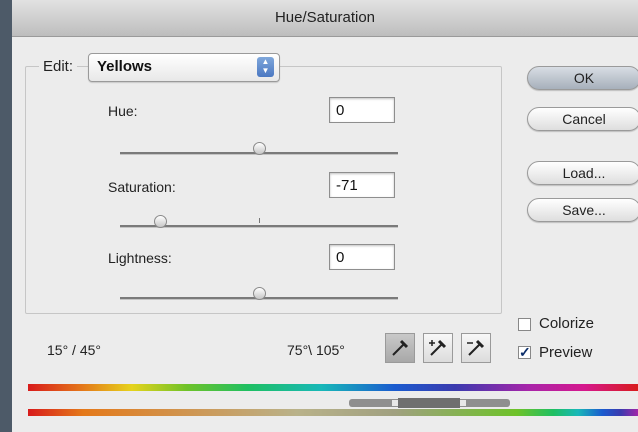 Image resolution: width=638 pixels, height=432 pixels. What do you see at coordinates (566, 352) in the screenshot?
I see `preview-label: Preview` at bounding box center [566, 352].